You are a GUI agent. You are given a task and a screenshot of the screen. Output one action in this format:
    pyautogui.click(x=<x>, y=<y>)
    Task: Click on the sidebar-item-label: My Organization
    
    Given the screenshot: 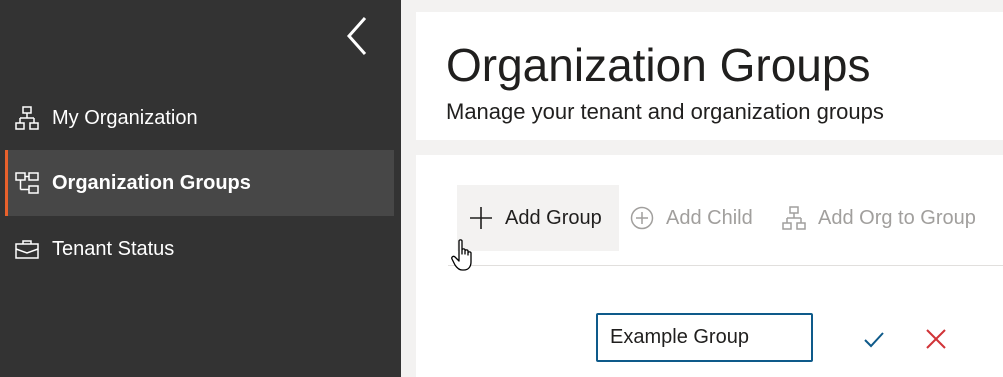 What is the action you would take?
    pyautogui.click(x=125, y=117)
    